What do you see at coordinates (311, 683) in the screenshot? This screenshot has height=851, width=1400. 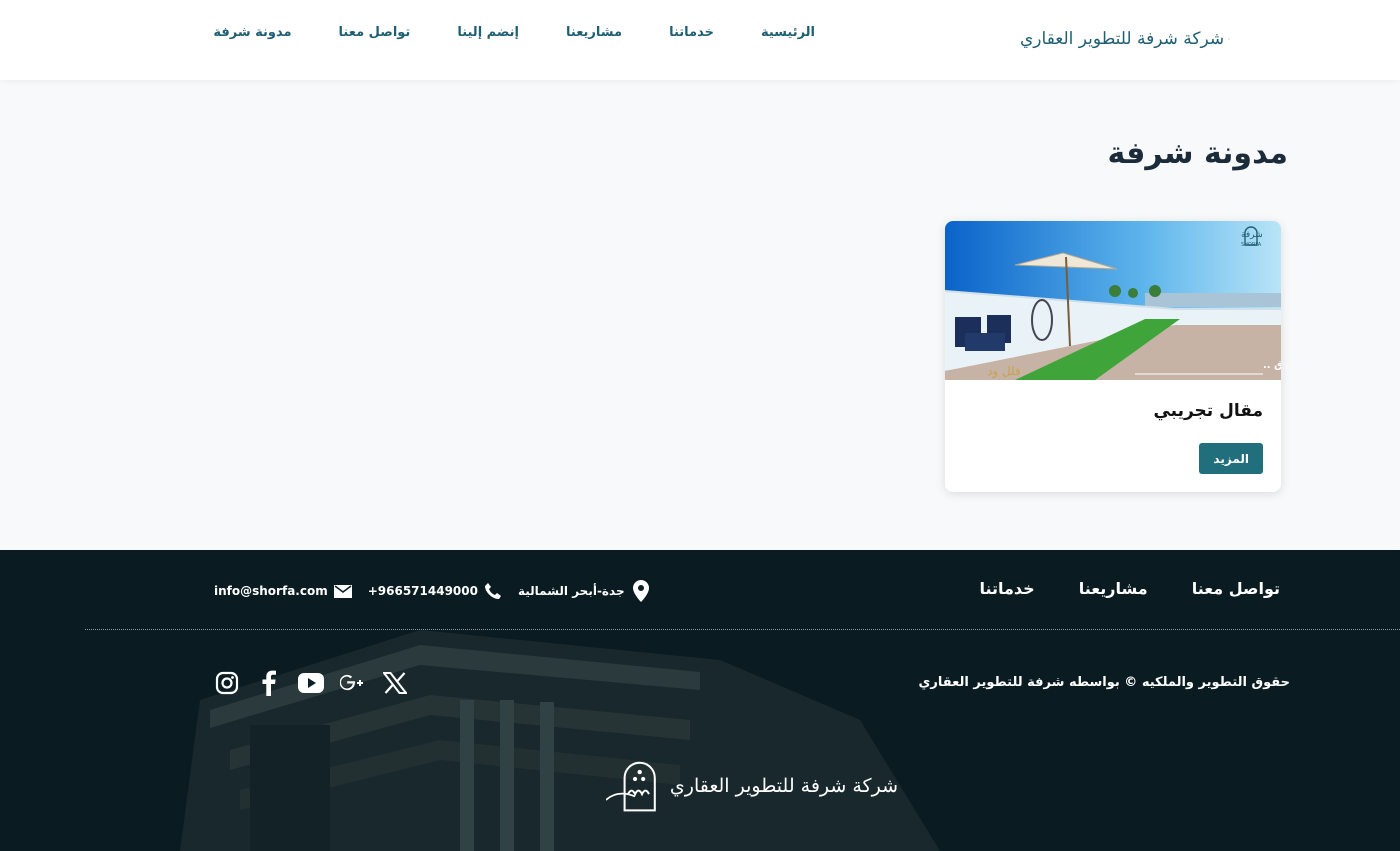 I see `youtube-icon` at bounding box center [311, 683].